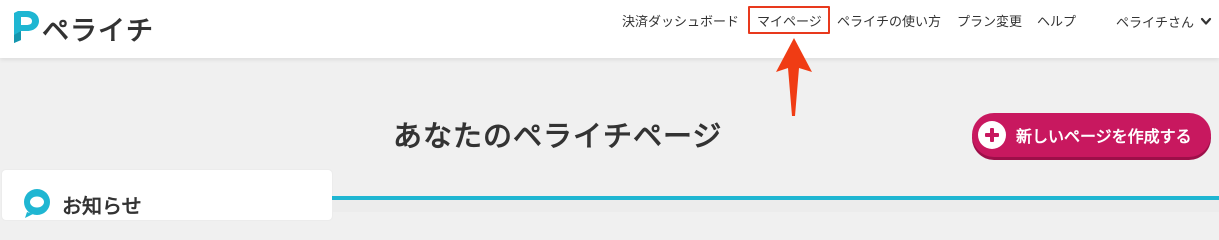 Image resolution: width=1219 pixels, height=240 pixels. I want to click on nav-how-to-use: ペライチの使い方, so click(889, 21).